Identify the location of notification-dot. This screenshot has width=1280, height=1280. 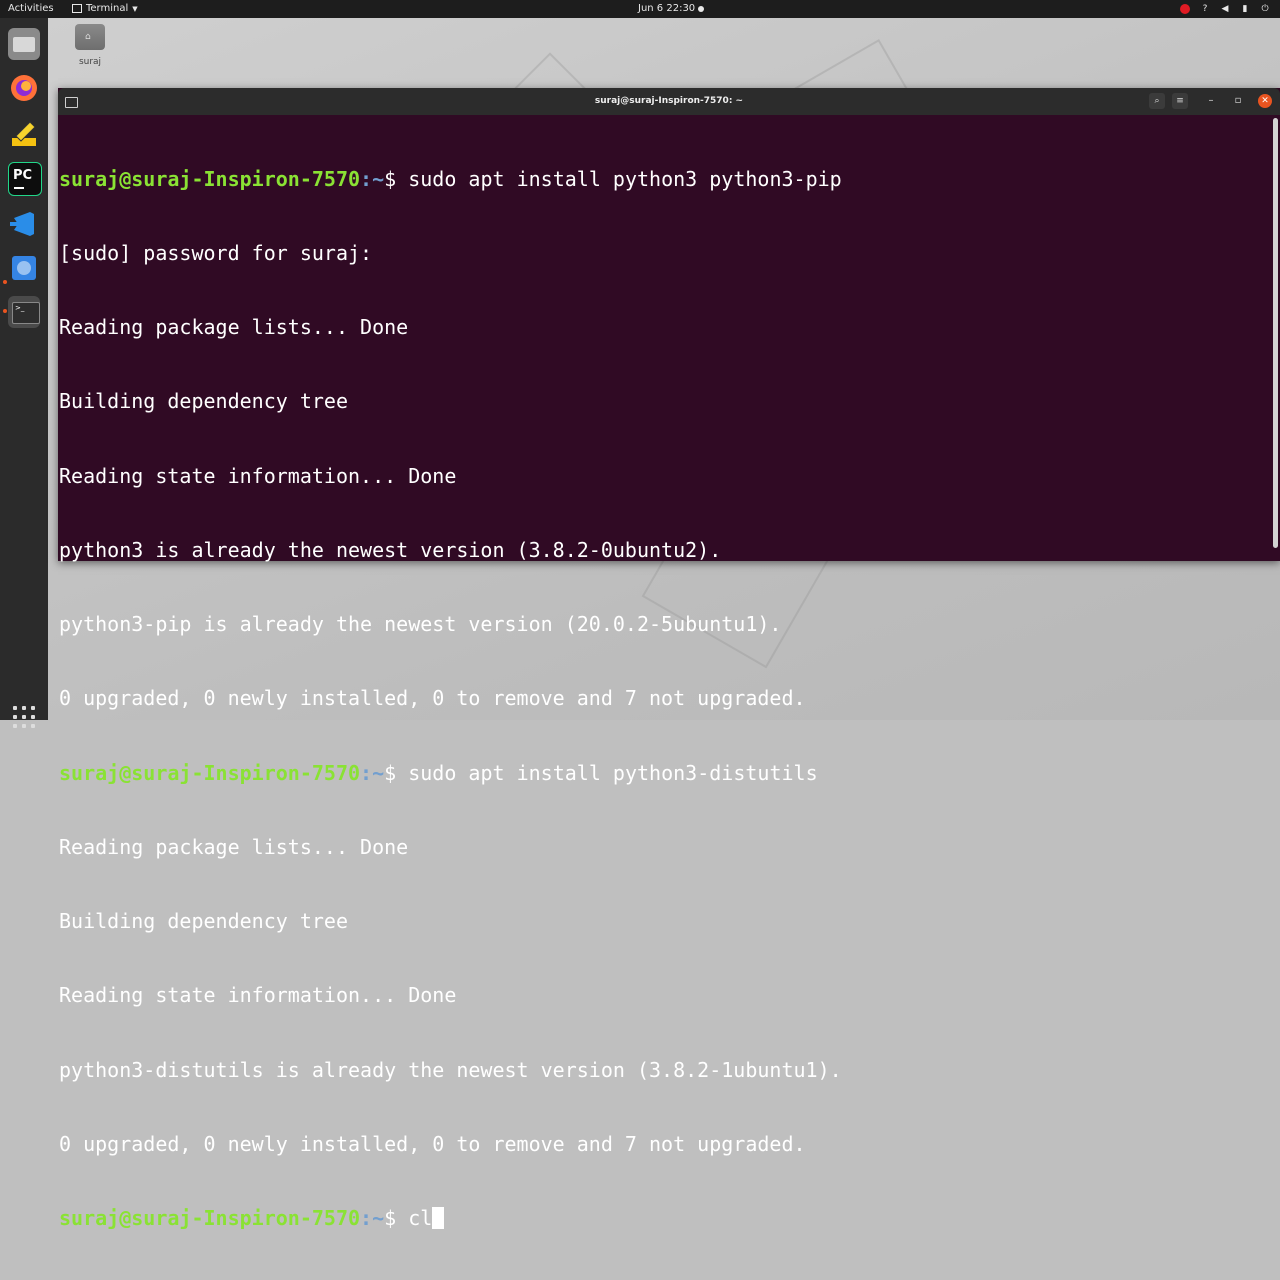
(701, 9).